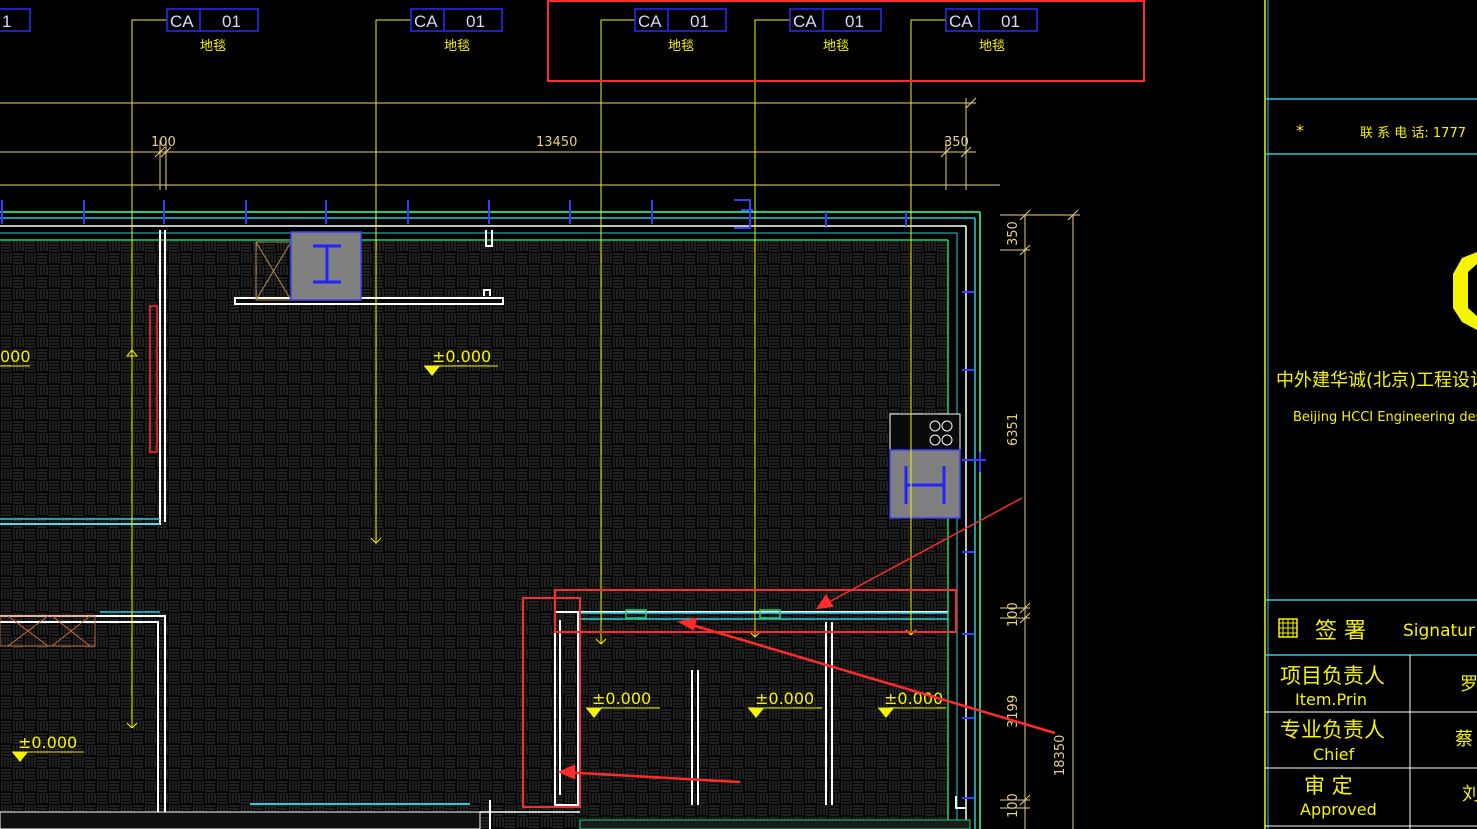 The image size is (1477, 829). Describe the element at coordinates (956, 142) in the screenshot. I see `dim-top-right: 350` at that location.